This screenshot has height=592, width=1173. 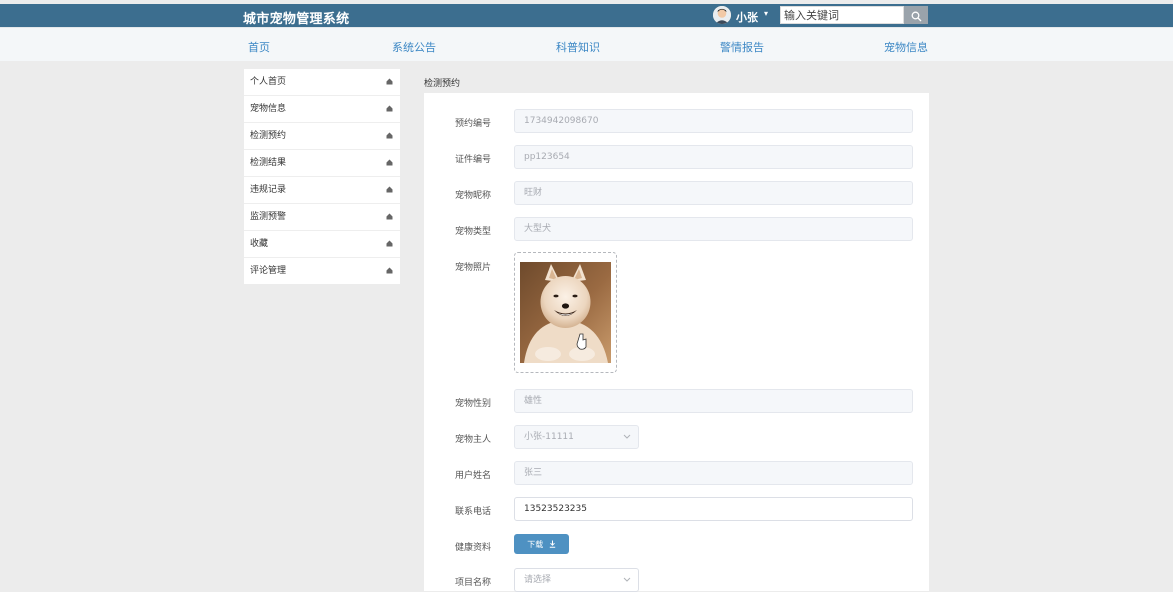 I want to click on user-avatar, so click(x=722, y=15).